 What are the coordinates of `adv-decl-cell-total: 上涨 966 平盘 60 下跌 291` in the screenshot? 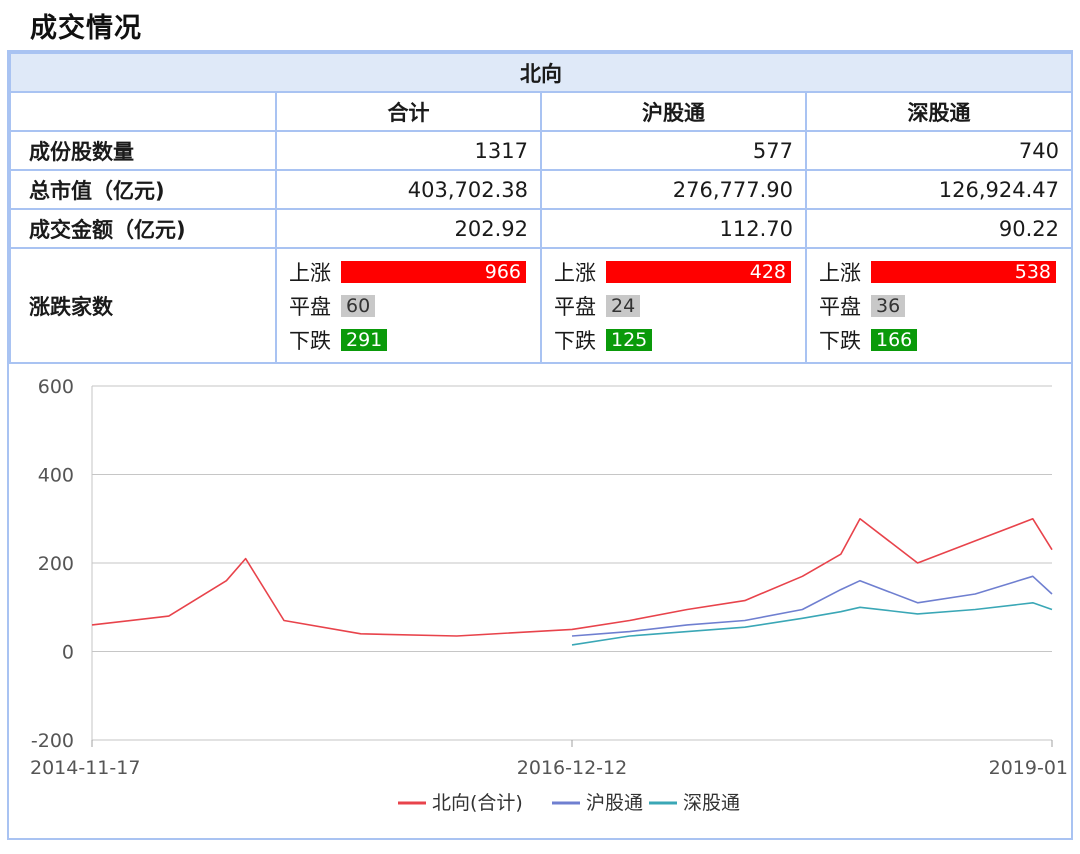 It's located at (408, 305).